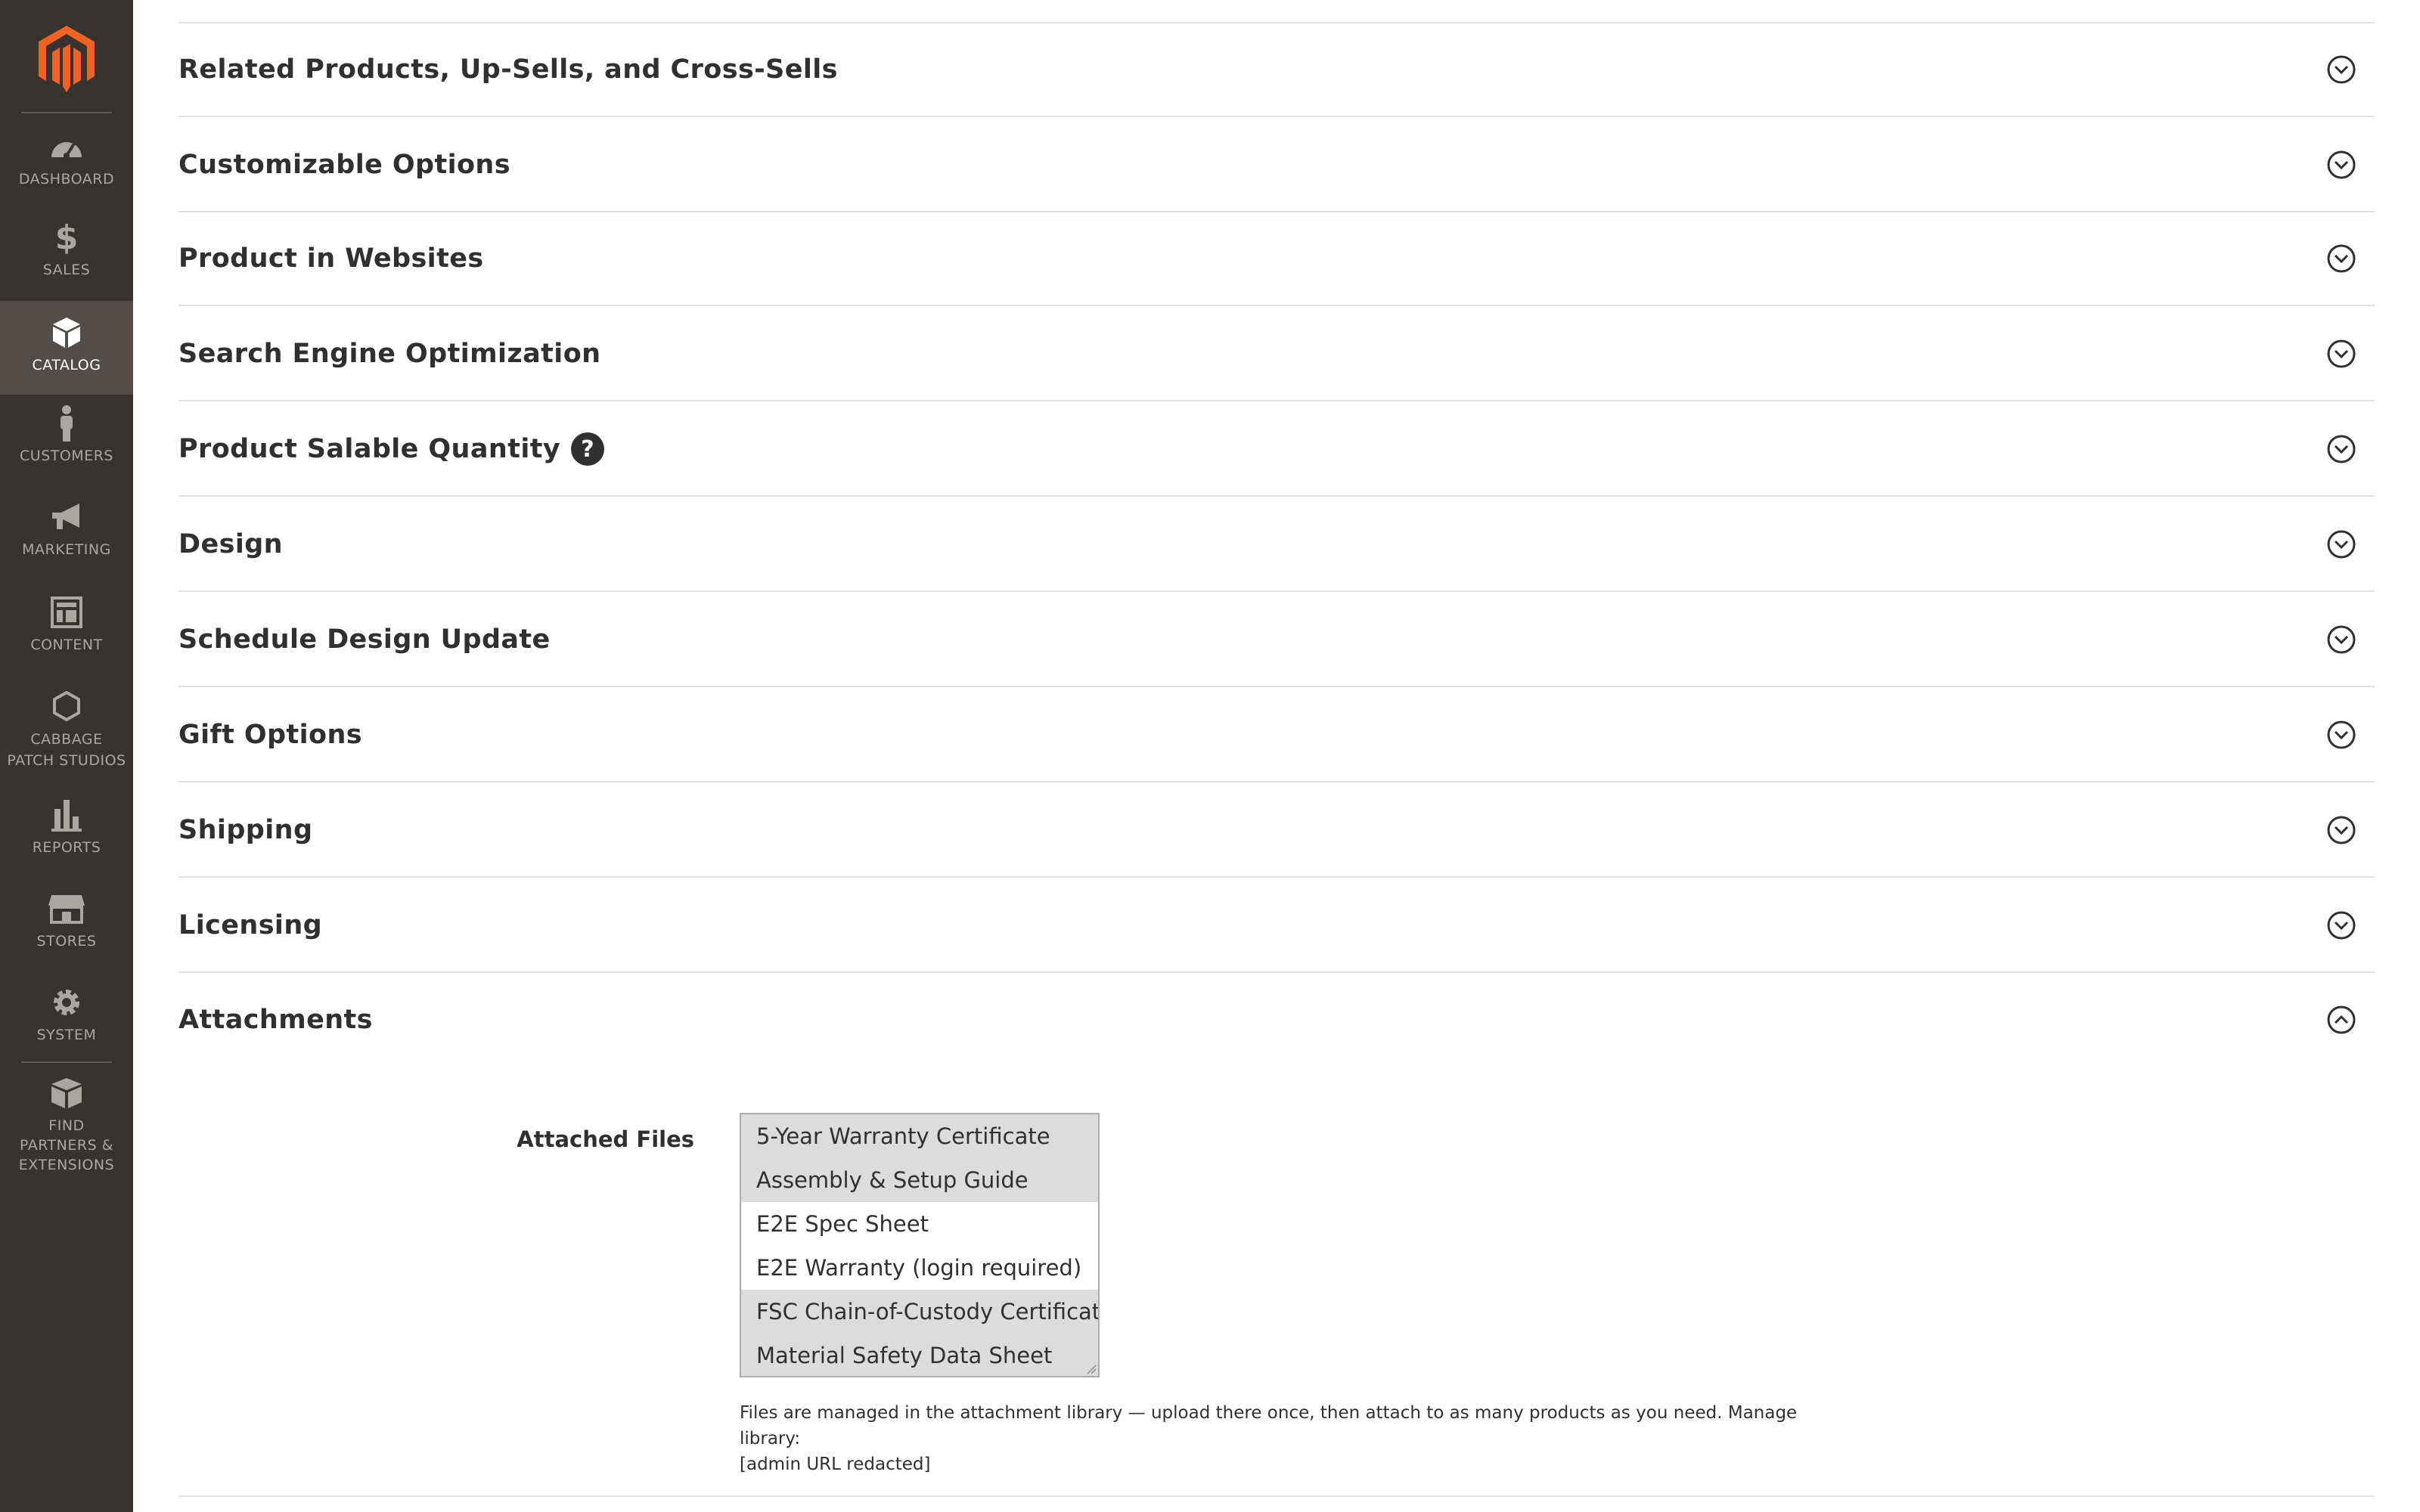 This screenshot has width=2420, height=1512. Describe the element at coordinates (1276, 1020) in the screenshot. I see `section-attachments: Attachments` at that location.